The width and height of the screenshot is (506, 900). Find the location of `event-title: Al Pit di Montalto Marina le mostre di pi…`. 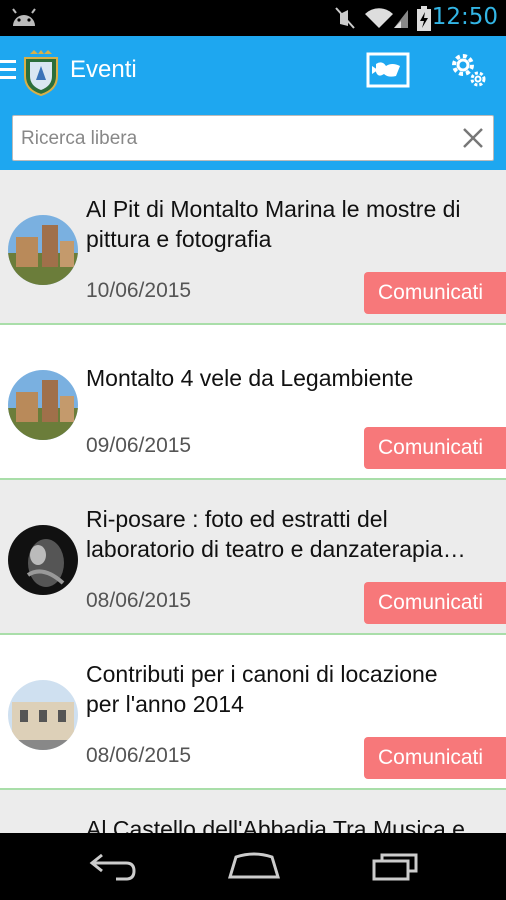

event-title: Al Pit di Montalto Marina le mostre di pi… is located at coordinates (273, 224).